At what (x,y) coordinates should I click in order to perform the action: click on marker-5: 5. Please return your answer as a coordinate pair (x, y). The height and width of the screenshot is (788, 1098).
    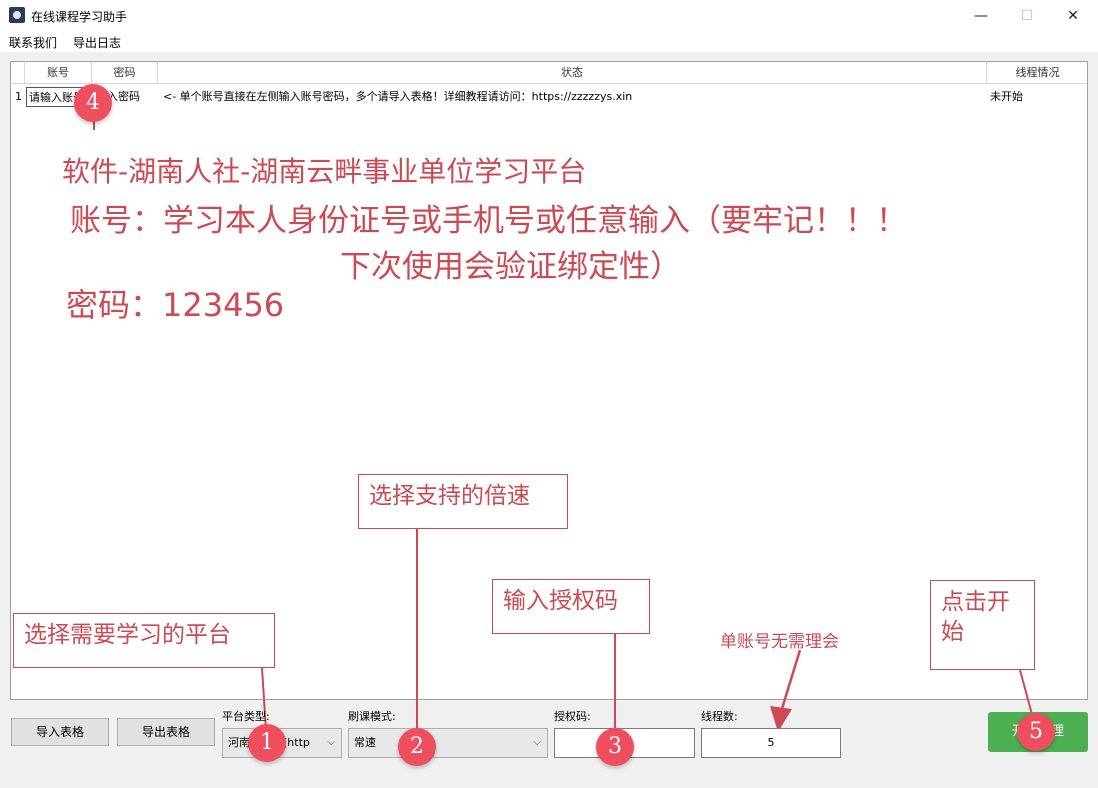
    Looking at the image, I should click on (1036, 732).